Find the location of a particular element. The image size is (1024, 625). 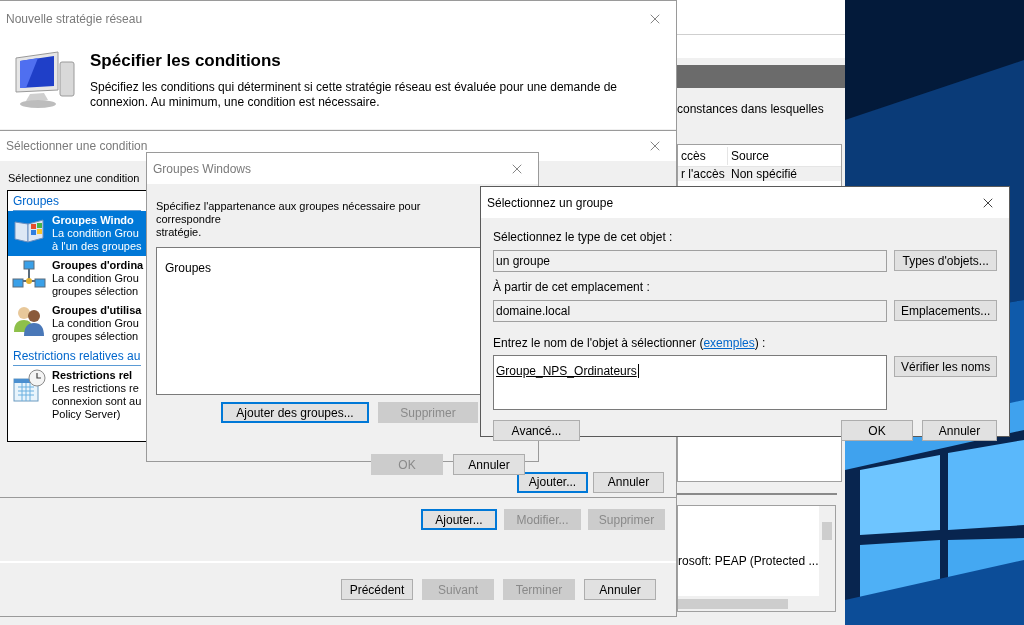

dialog-button: Vérifier les noms is located at coordinates (945, 366).